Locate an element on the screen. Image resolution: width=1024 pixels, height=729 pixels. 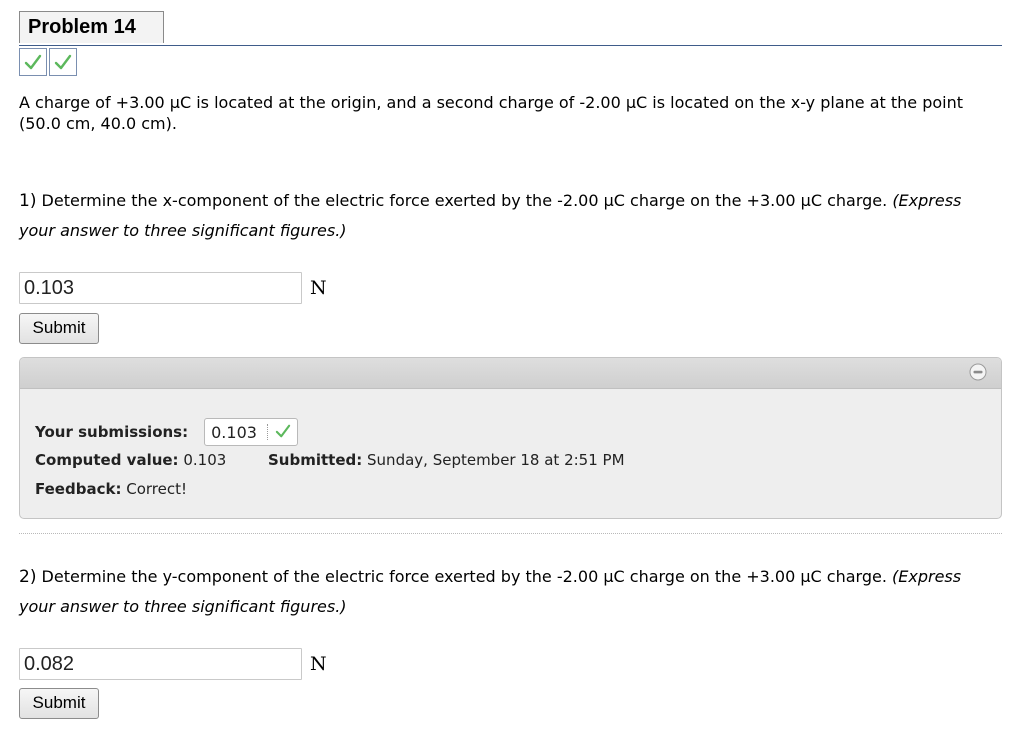
problem-title: Problem 14 is located at coordinates (91, 27).